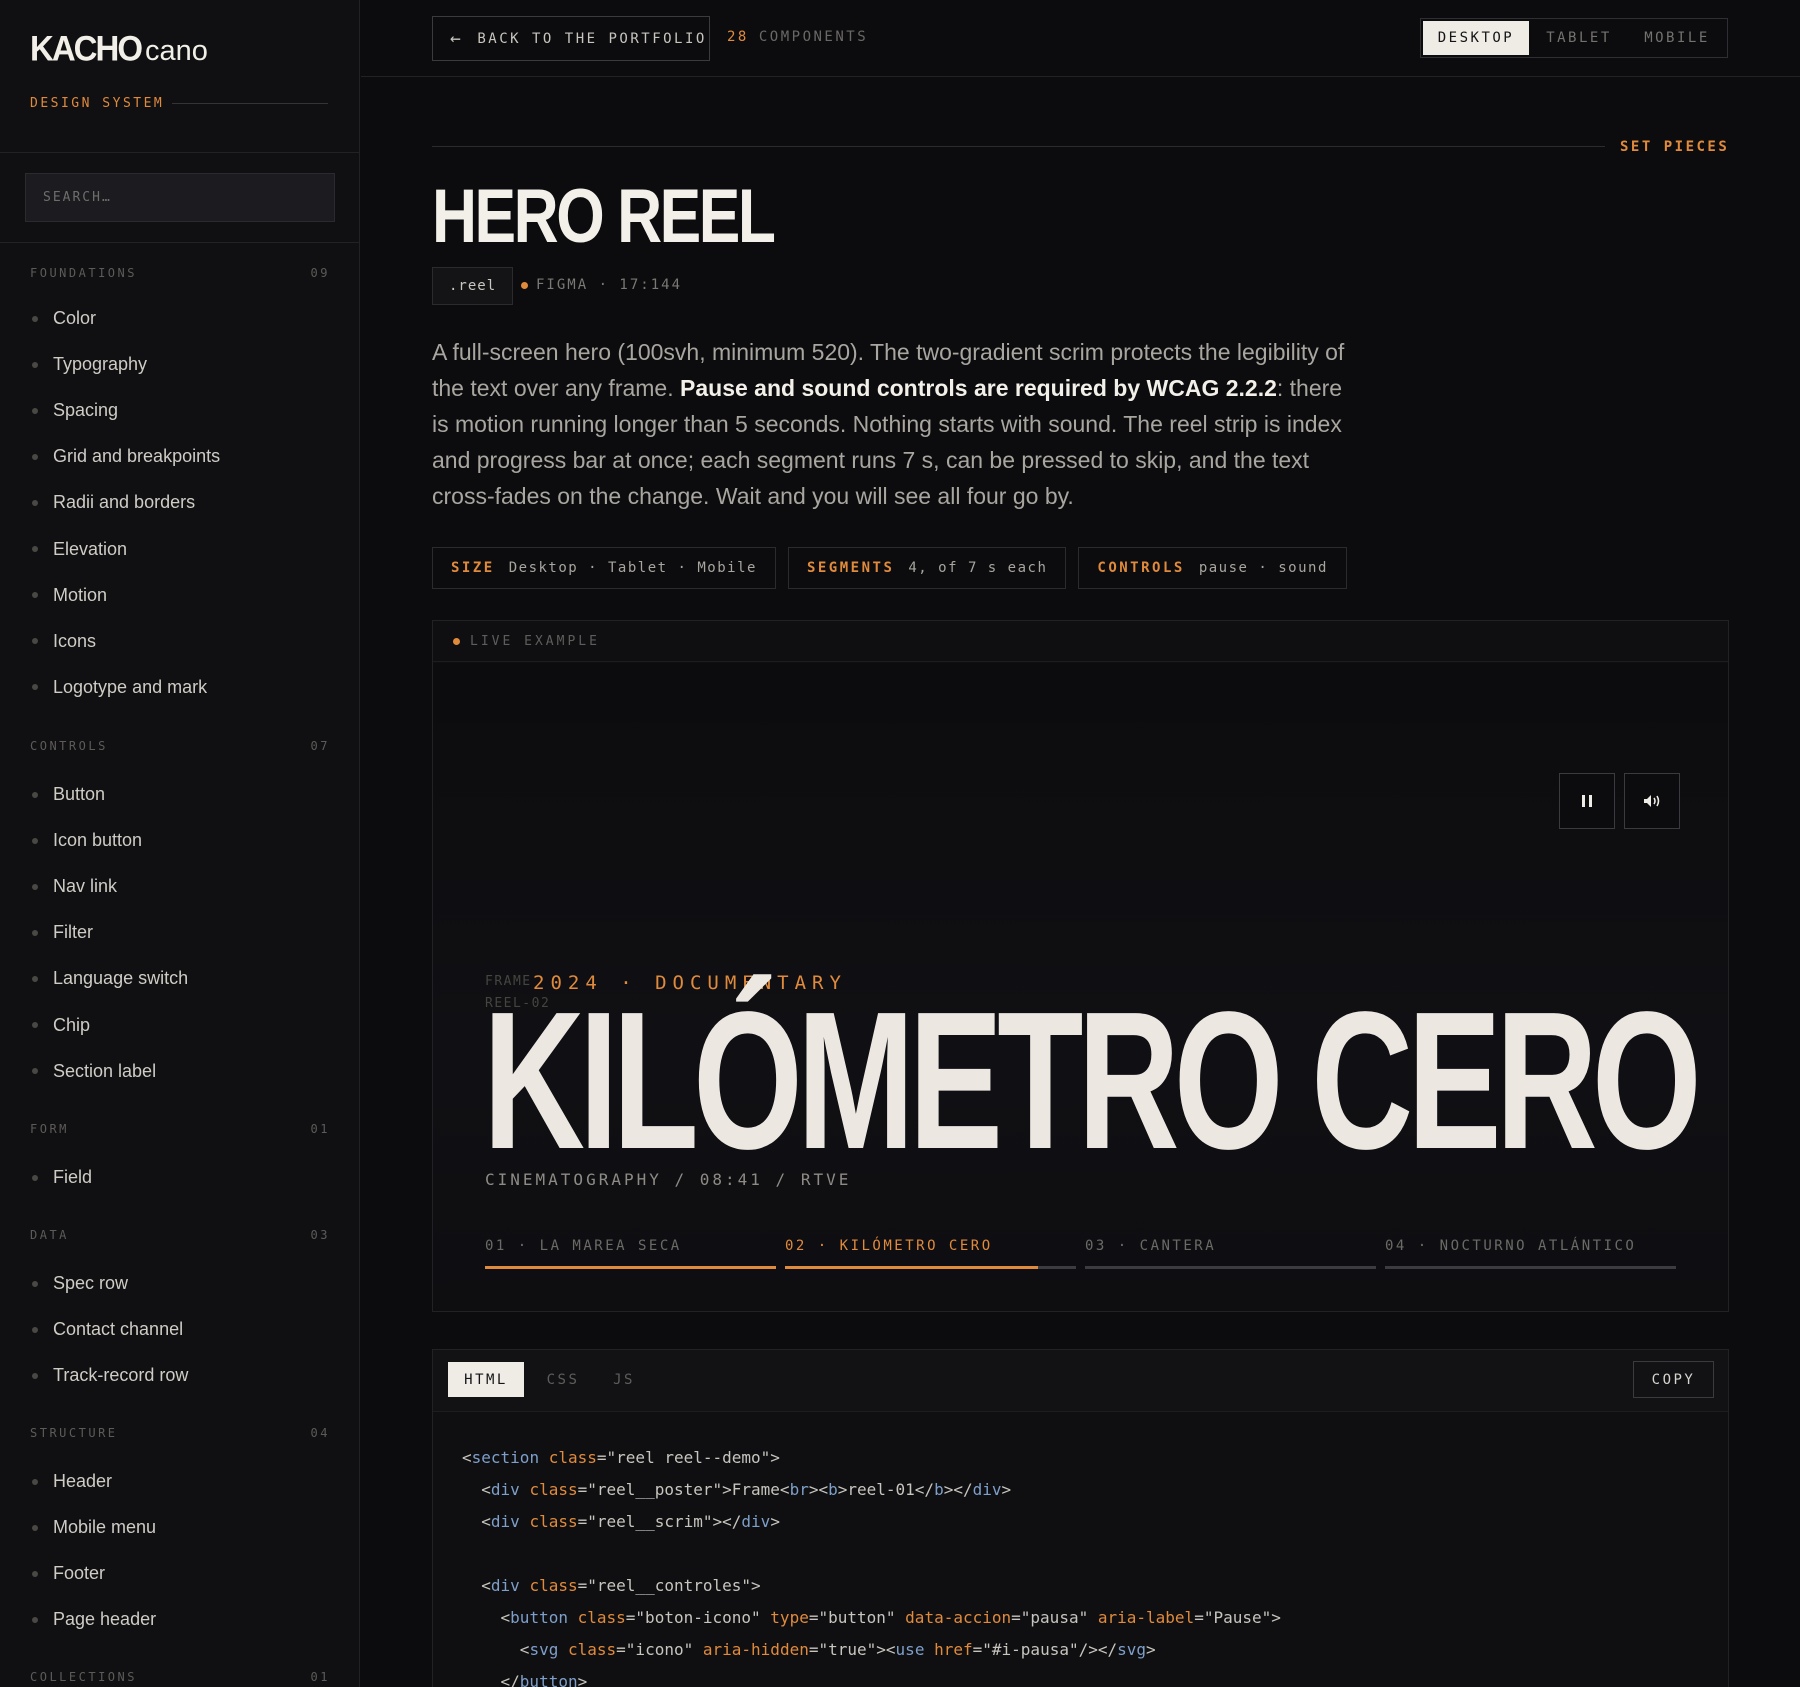 Image resolution: width=1800 pixels, height=1687 pixels. I want to click on sidebar-item-field: Field, so click(61, 1177).